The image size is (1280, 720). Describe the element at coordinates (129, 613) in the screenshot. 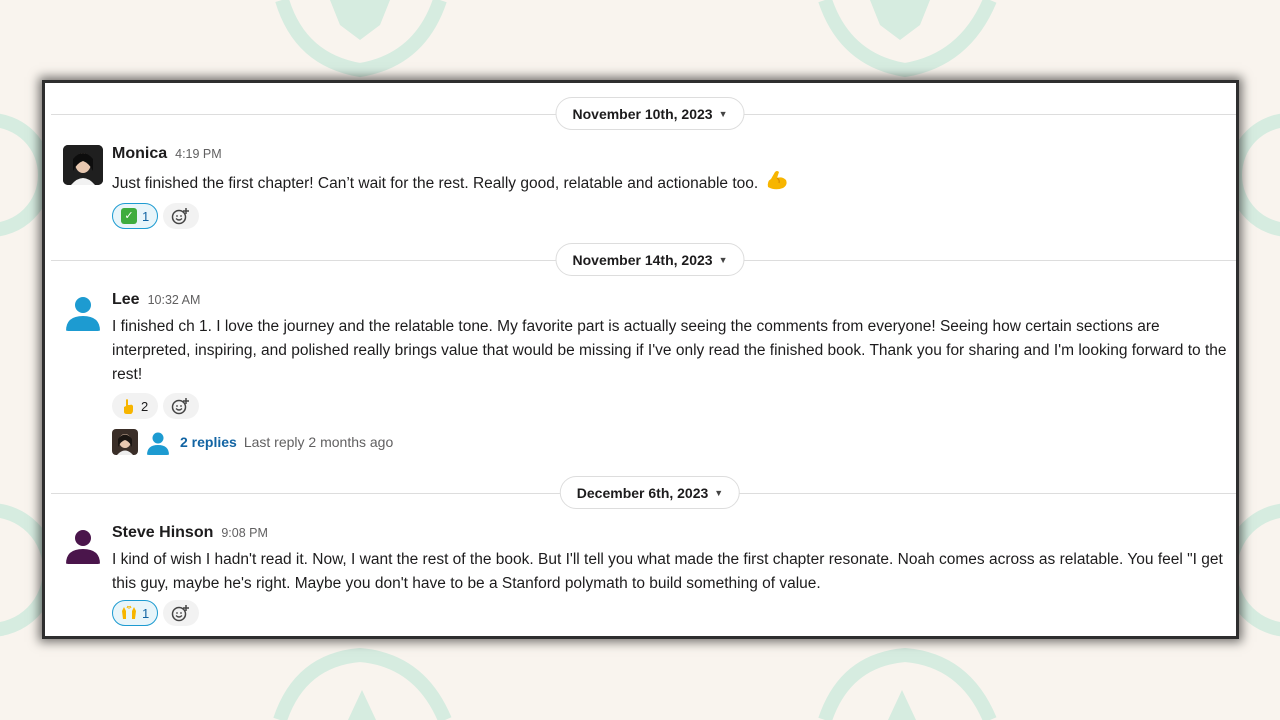

I see `raising-hands-icon` at that location.